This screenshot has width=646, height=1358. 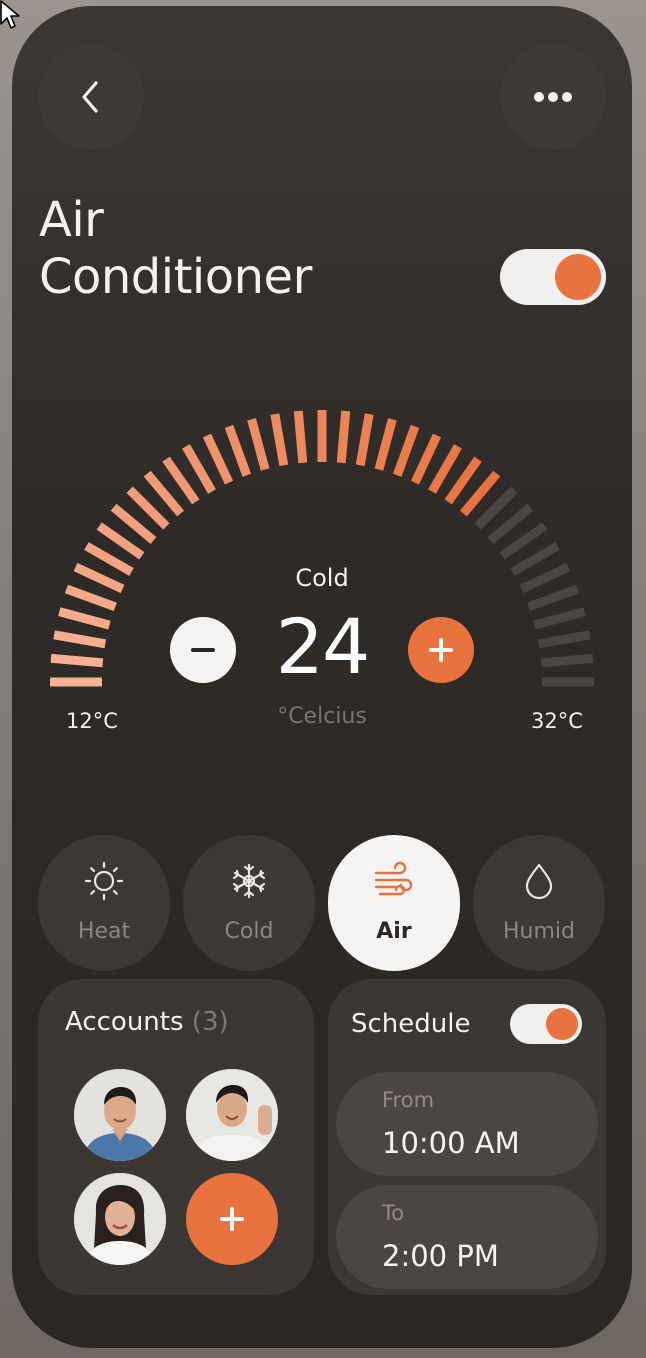 What do you see at coordinates (394, 931) in the screenshot?
I see `mode-air-label: Air` at bounding box center [394, 931].